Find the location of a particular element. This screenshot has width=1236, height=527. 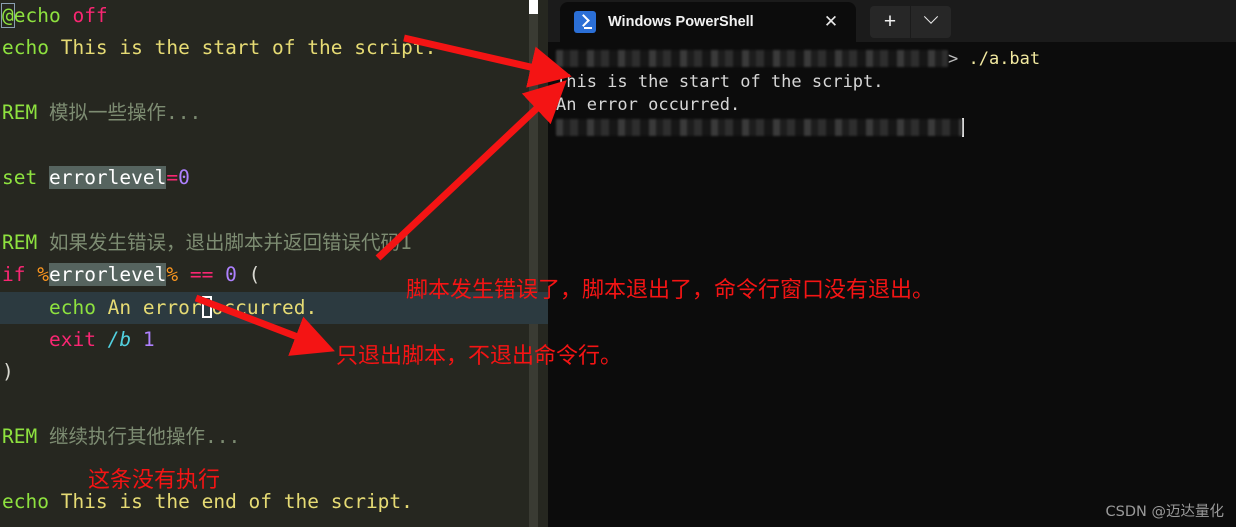

terminal-titlebar: Windows PowerShell ✕ + is located at coordinates (892, 21).